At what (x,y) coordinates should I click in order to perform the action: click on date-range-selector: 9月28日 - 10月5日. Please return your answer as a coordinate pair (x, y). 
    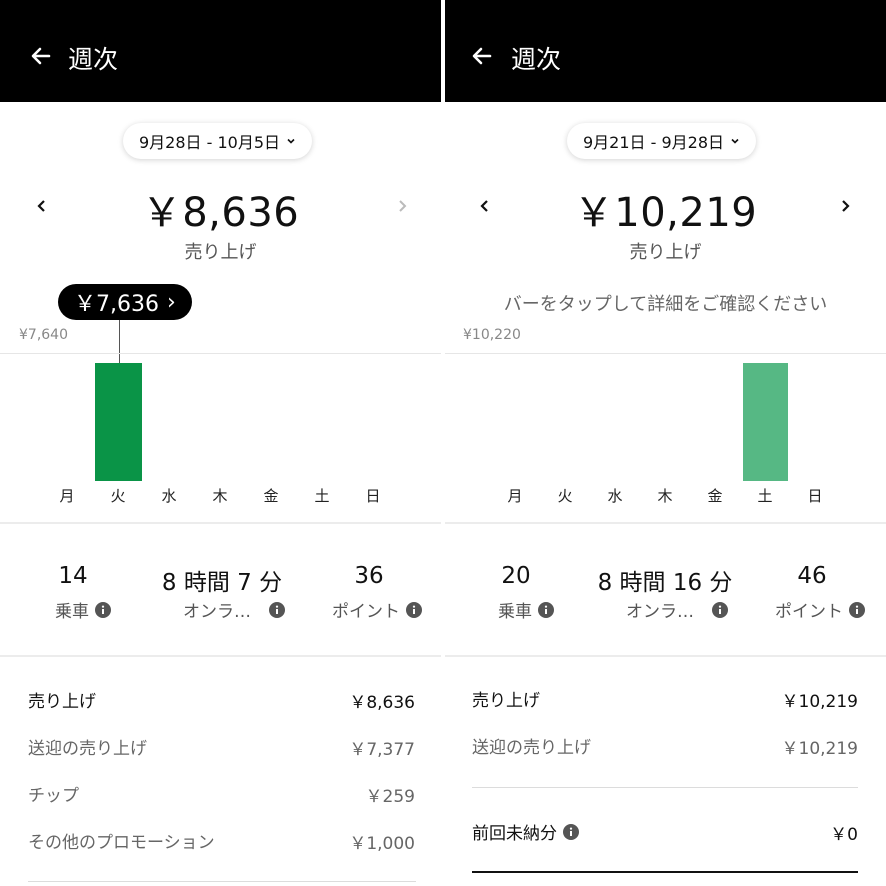
    Looking at the image, I should click on (218, 141).